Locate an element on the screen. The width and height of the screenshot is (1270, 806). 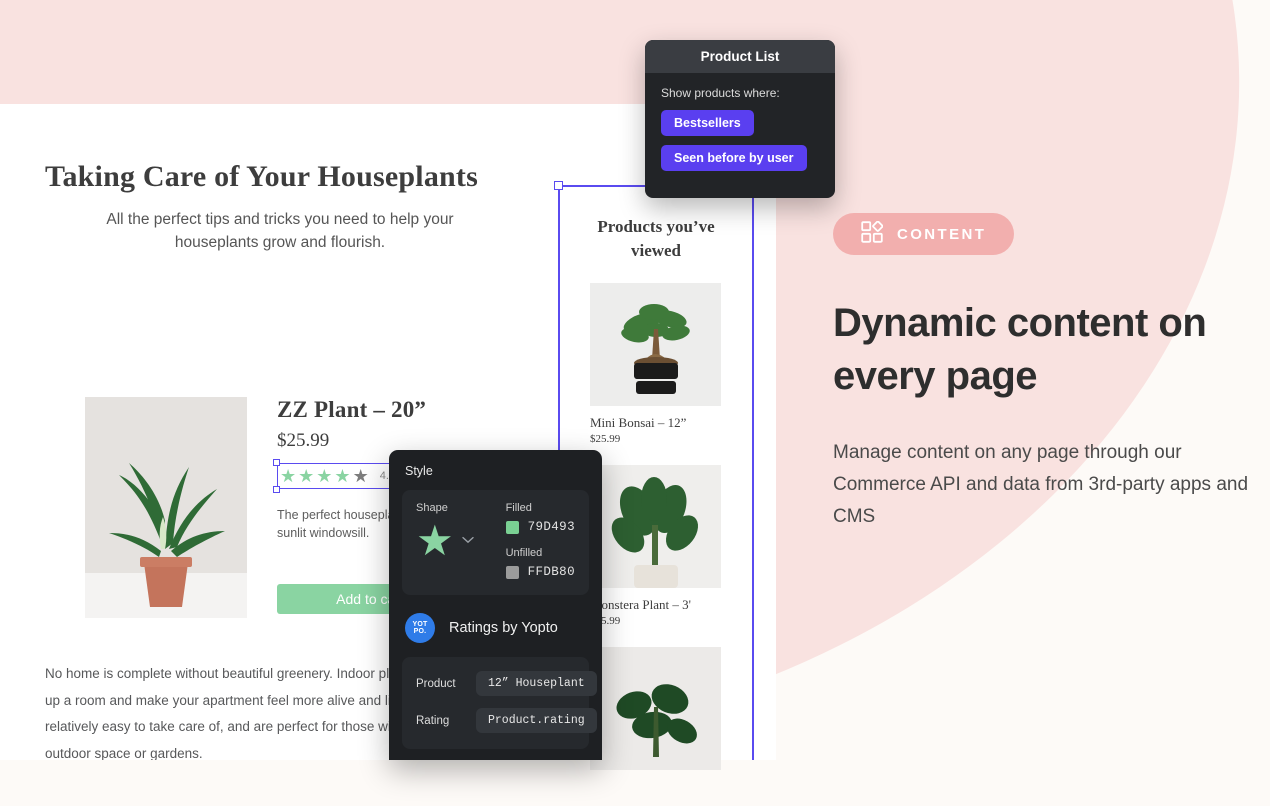
filled-color-row: 79D493 is located at coordinates (540, 527).